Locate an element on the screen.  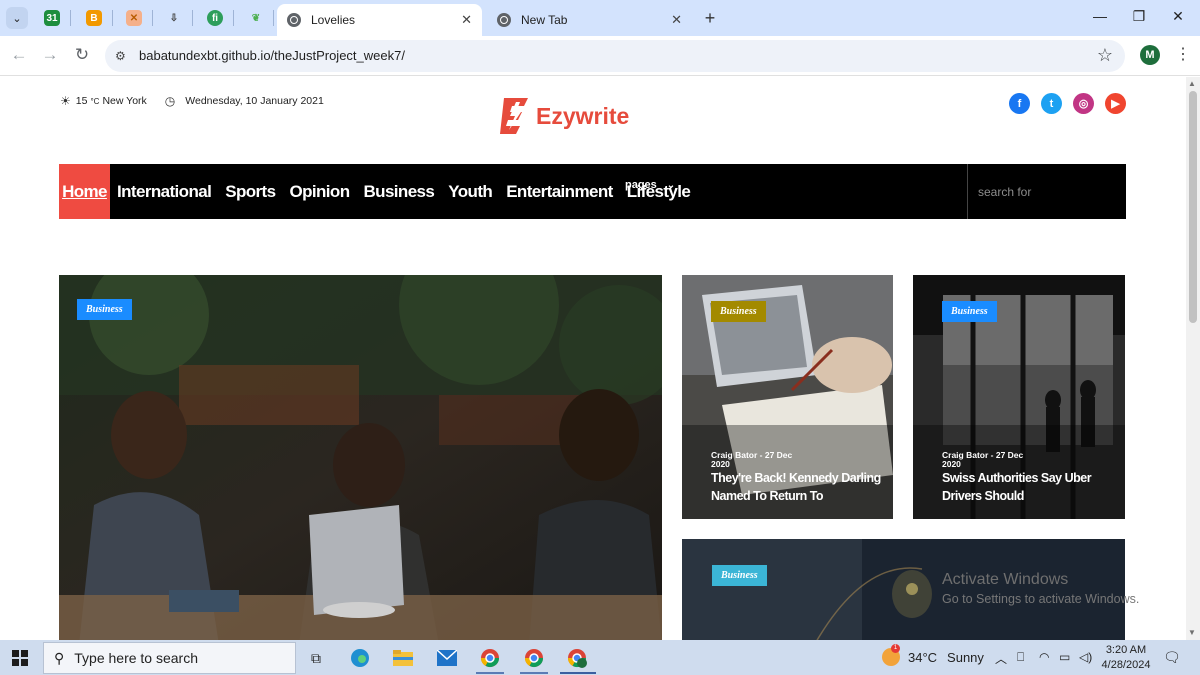
taskbar-clock: 3:20 AM 4/28/2024 is located at coordinates (1126, 658).